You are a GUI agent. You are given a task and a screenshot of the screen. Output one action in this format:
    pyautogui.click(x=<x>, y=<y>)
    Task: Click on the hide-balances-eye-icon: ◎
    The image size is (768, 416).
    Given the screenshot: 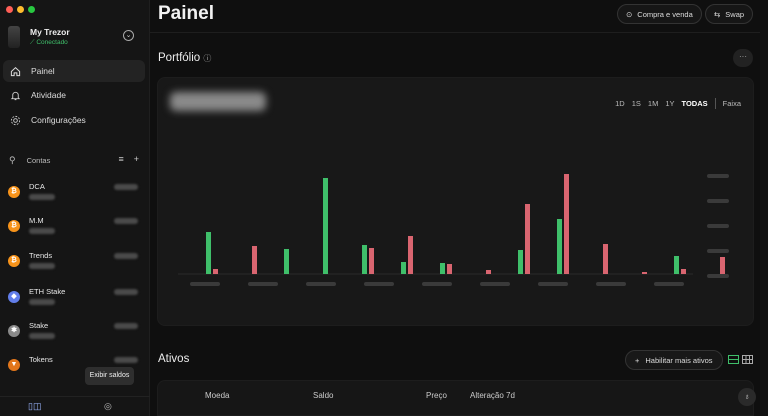 What is the action you would take?
    pyautogui.click(x=108, y=406)
    